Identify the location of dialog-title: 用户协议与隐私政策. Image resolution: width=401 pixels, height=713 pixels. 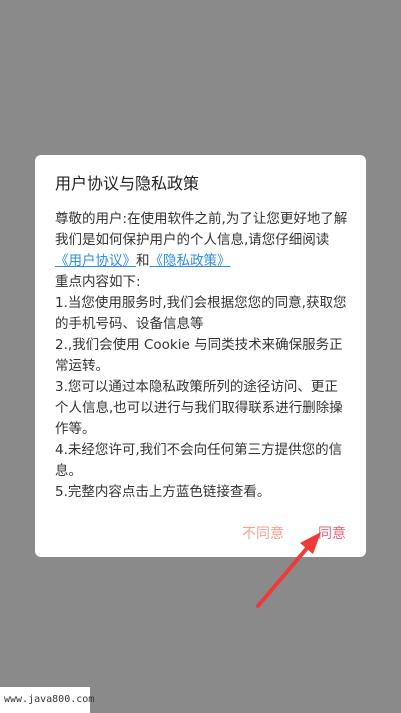
(127, 183).